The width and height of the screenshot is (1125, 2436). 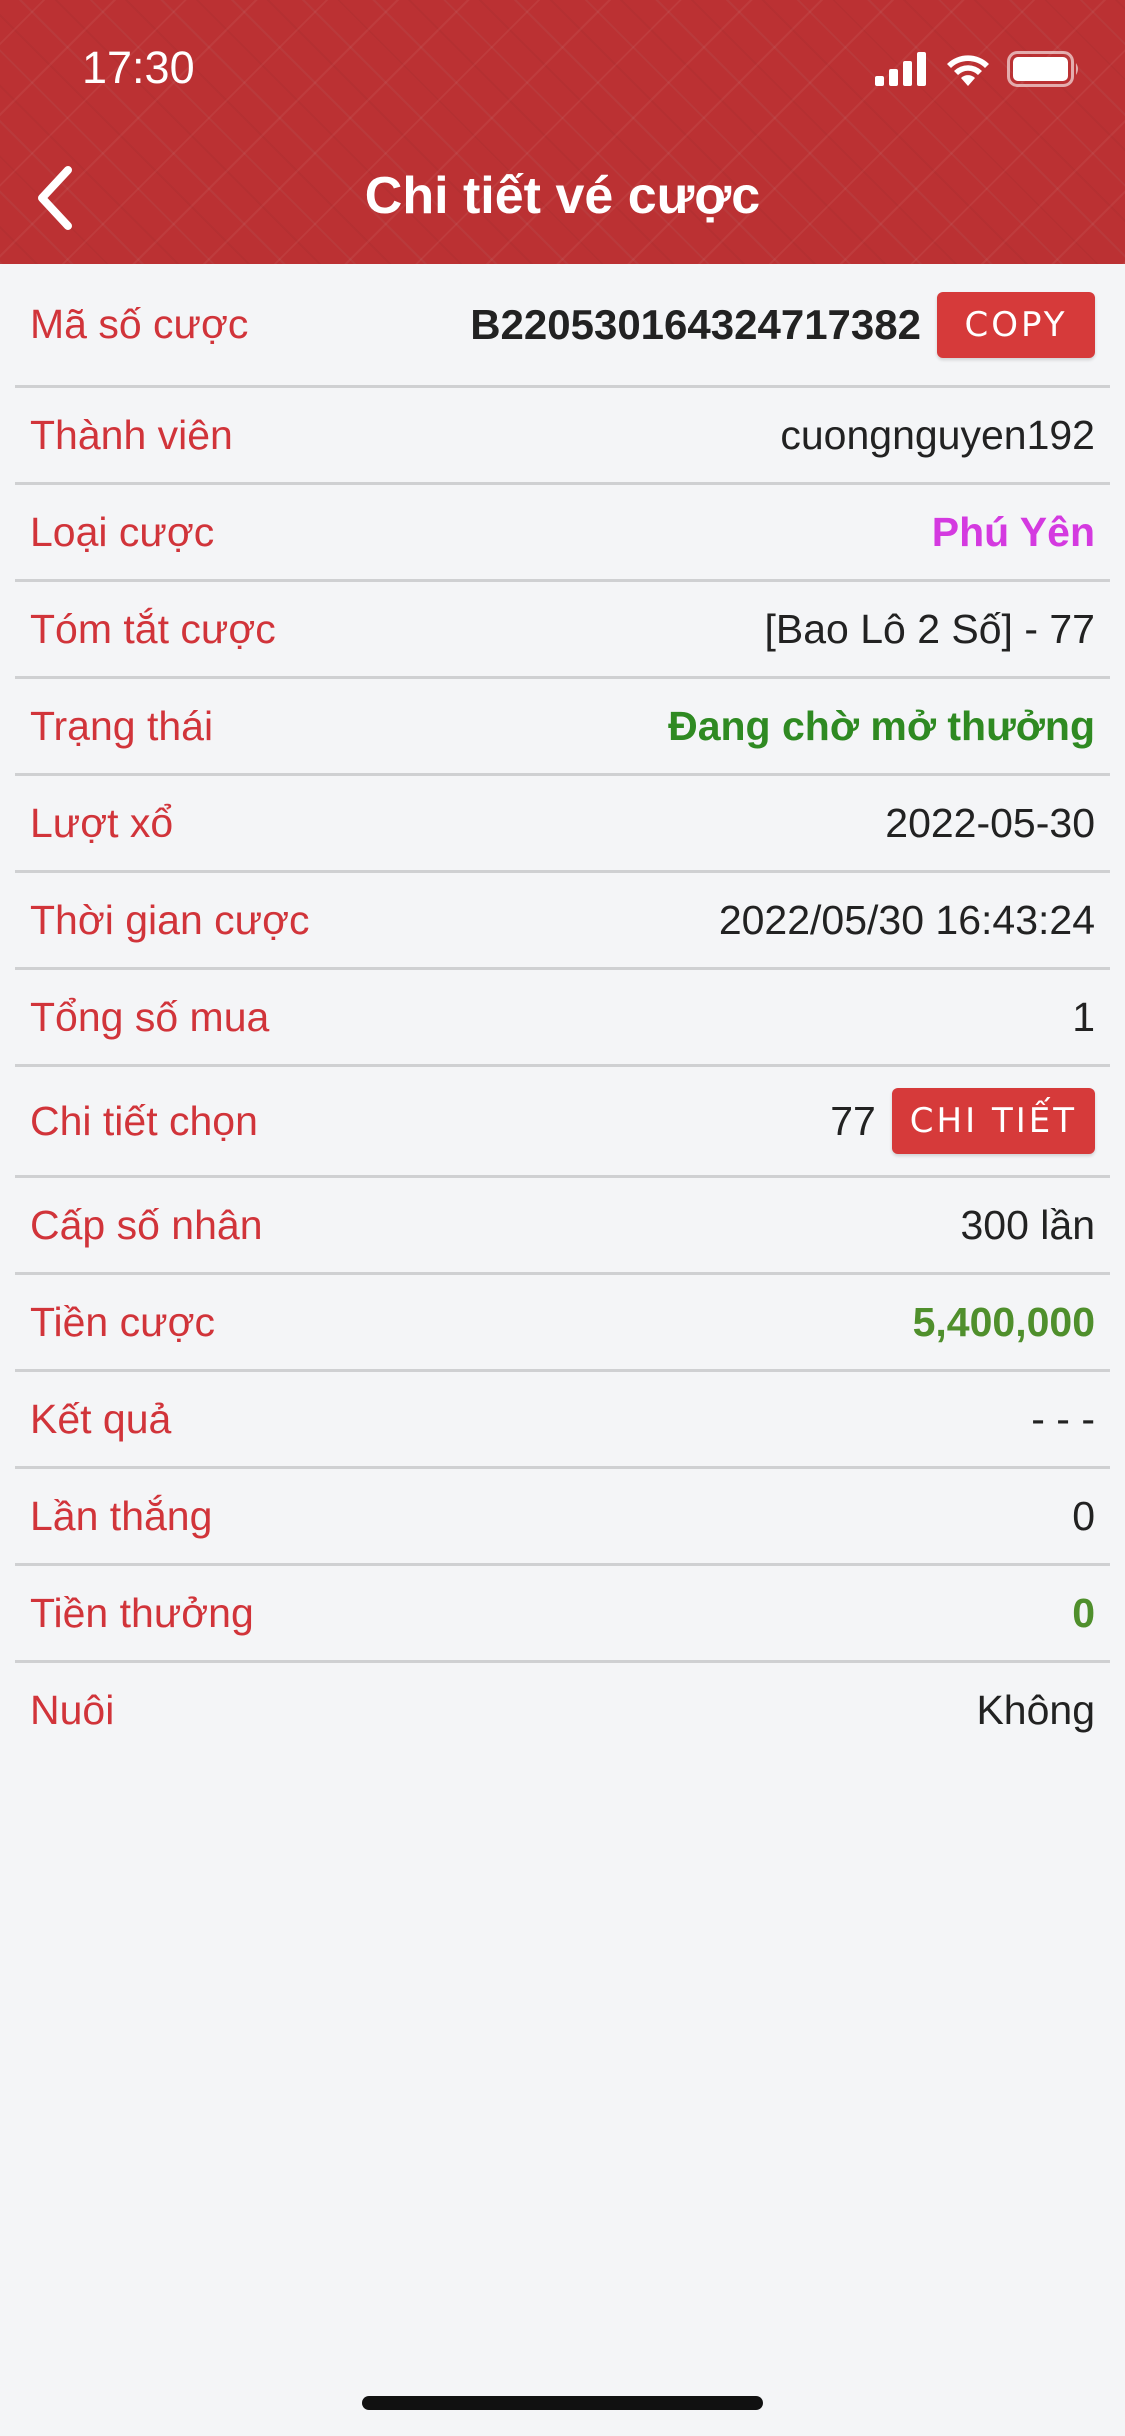 What do you see at coordinates (150, 1016) in the screenshot?
I see `total-purchase-label: Tổng số mua` at bounding box center [150, 1016].